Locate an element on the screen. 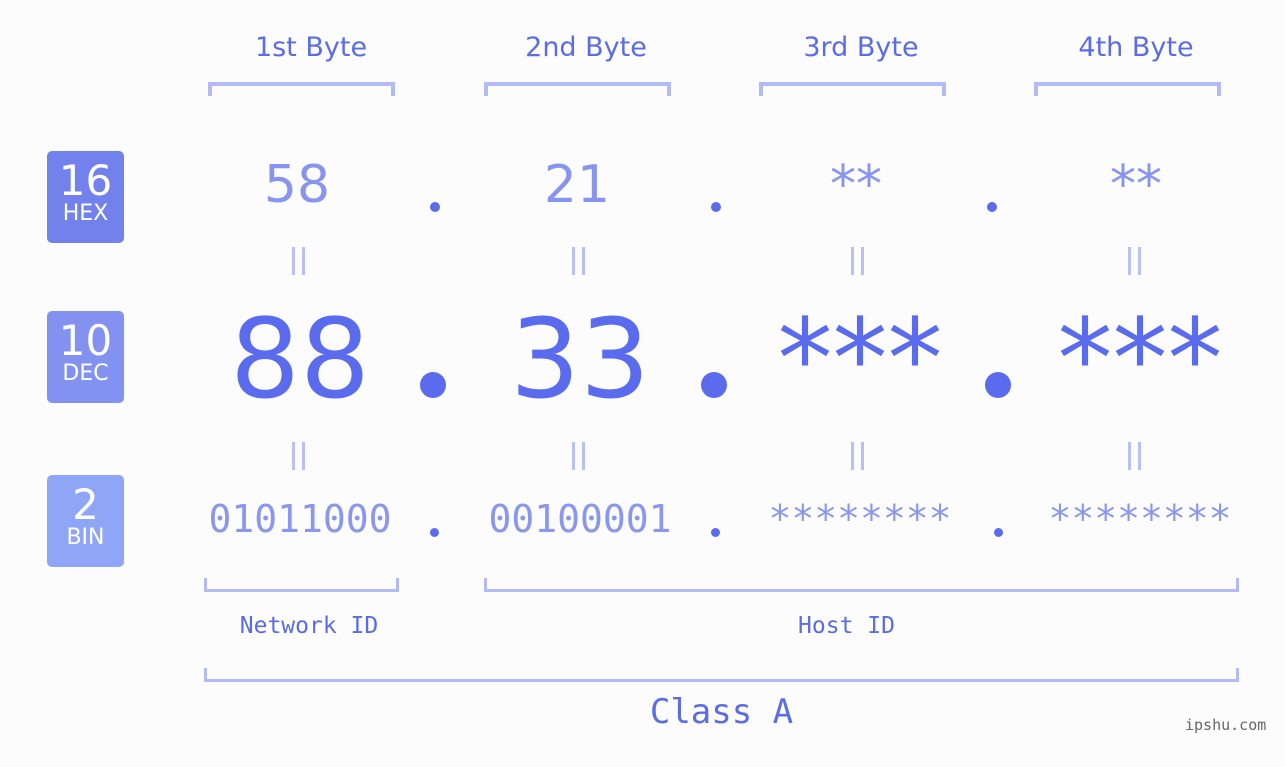  bin-byte-3: ******** is located at coordinates (860, 519).